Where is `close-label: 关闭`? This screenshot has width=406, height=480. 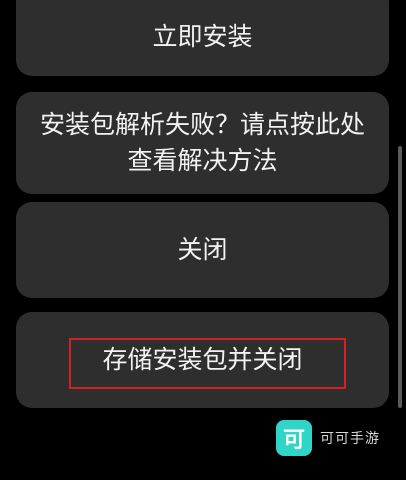 close-label: 关闭 is located at coordinates (202, 249).